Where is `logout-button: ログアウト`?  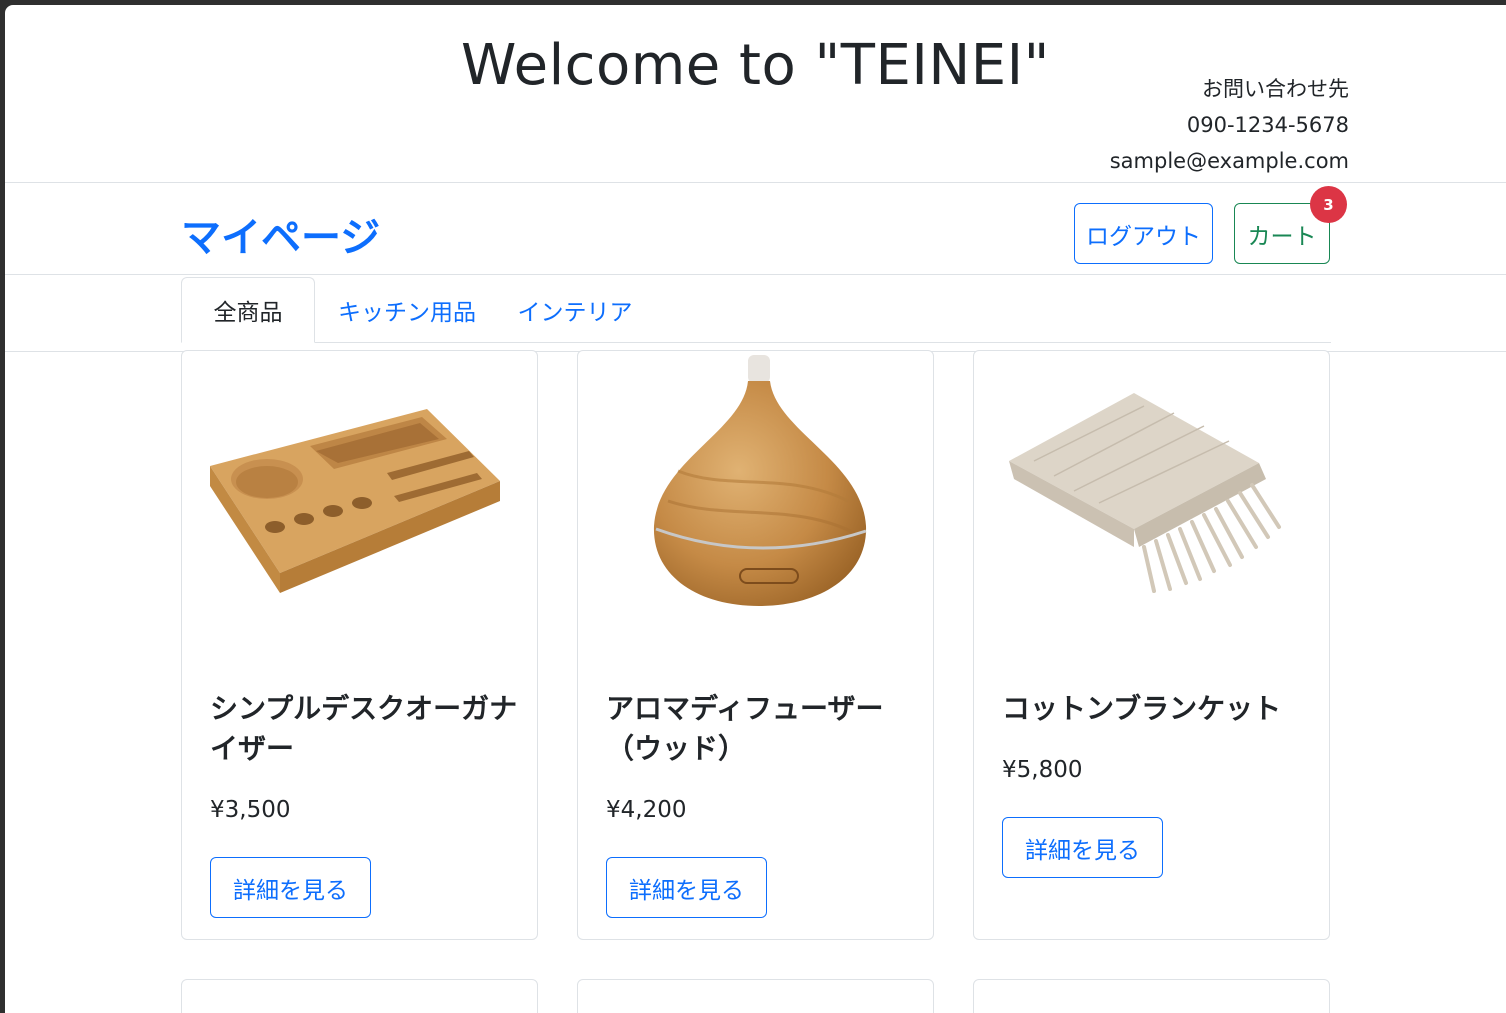
logout-button: ログアウト is located at coordinates (1143, 233).